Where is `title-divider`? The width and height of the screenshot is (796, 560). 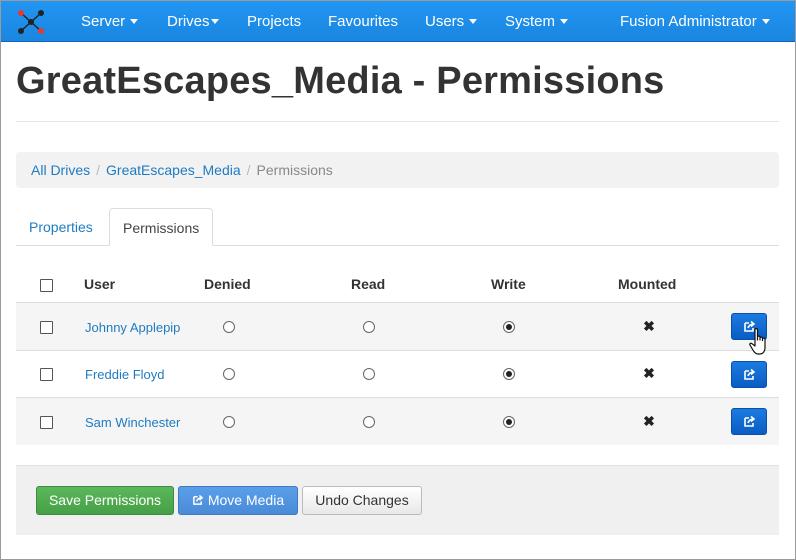 title-divider is located at coordinates (397, 121).